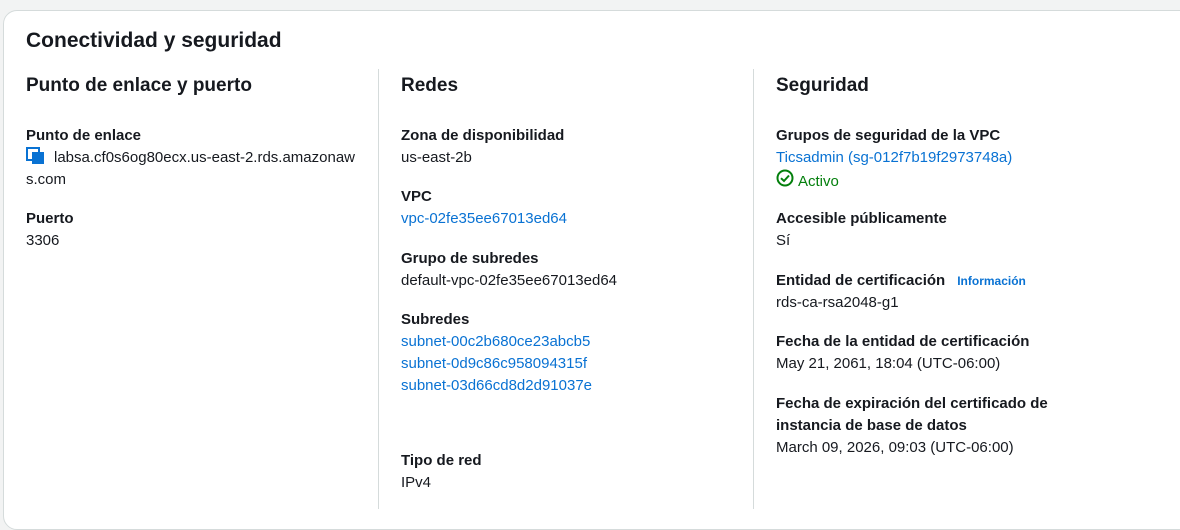 The height and width of the screenshot is (530, 1180). Describe the element at coordinates (566, 364) in the screenshot. I see `subnet-link: subnet-0d9c86c958094315f` at that location.